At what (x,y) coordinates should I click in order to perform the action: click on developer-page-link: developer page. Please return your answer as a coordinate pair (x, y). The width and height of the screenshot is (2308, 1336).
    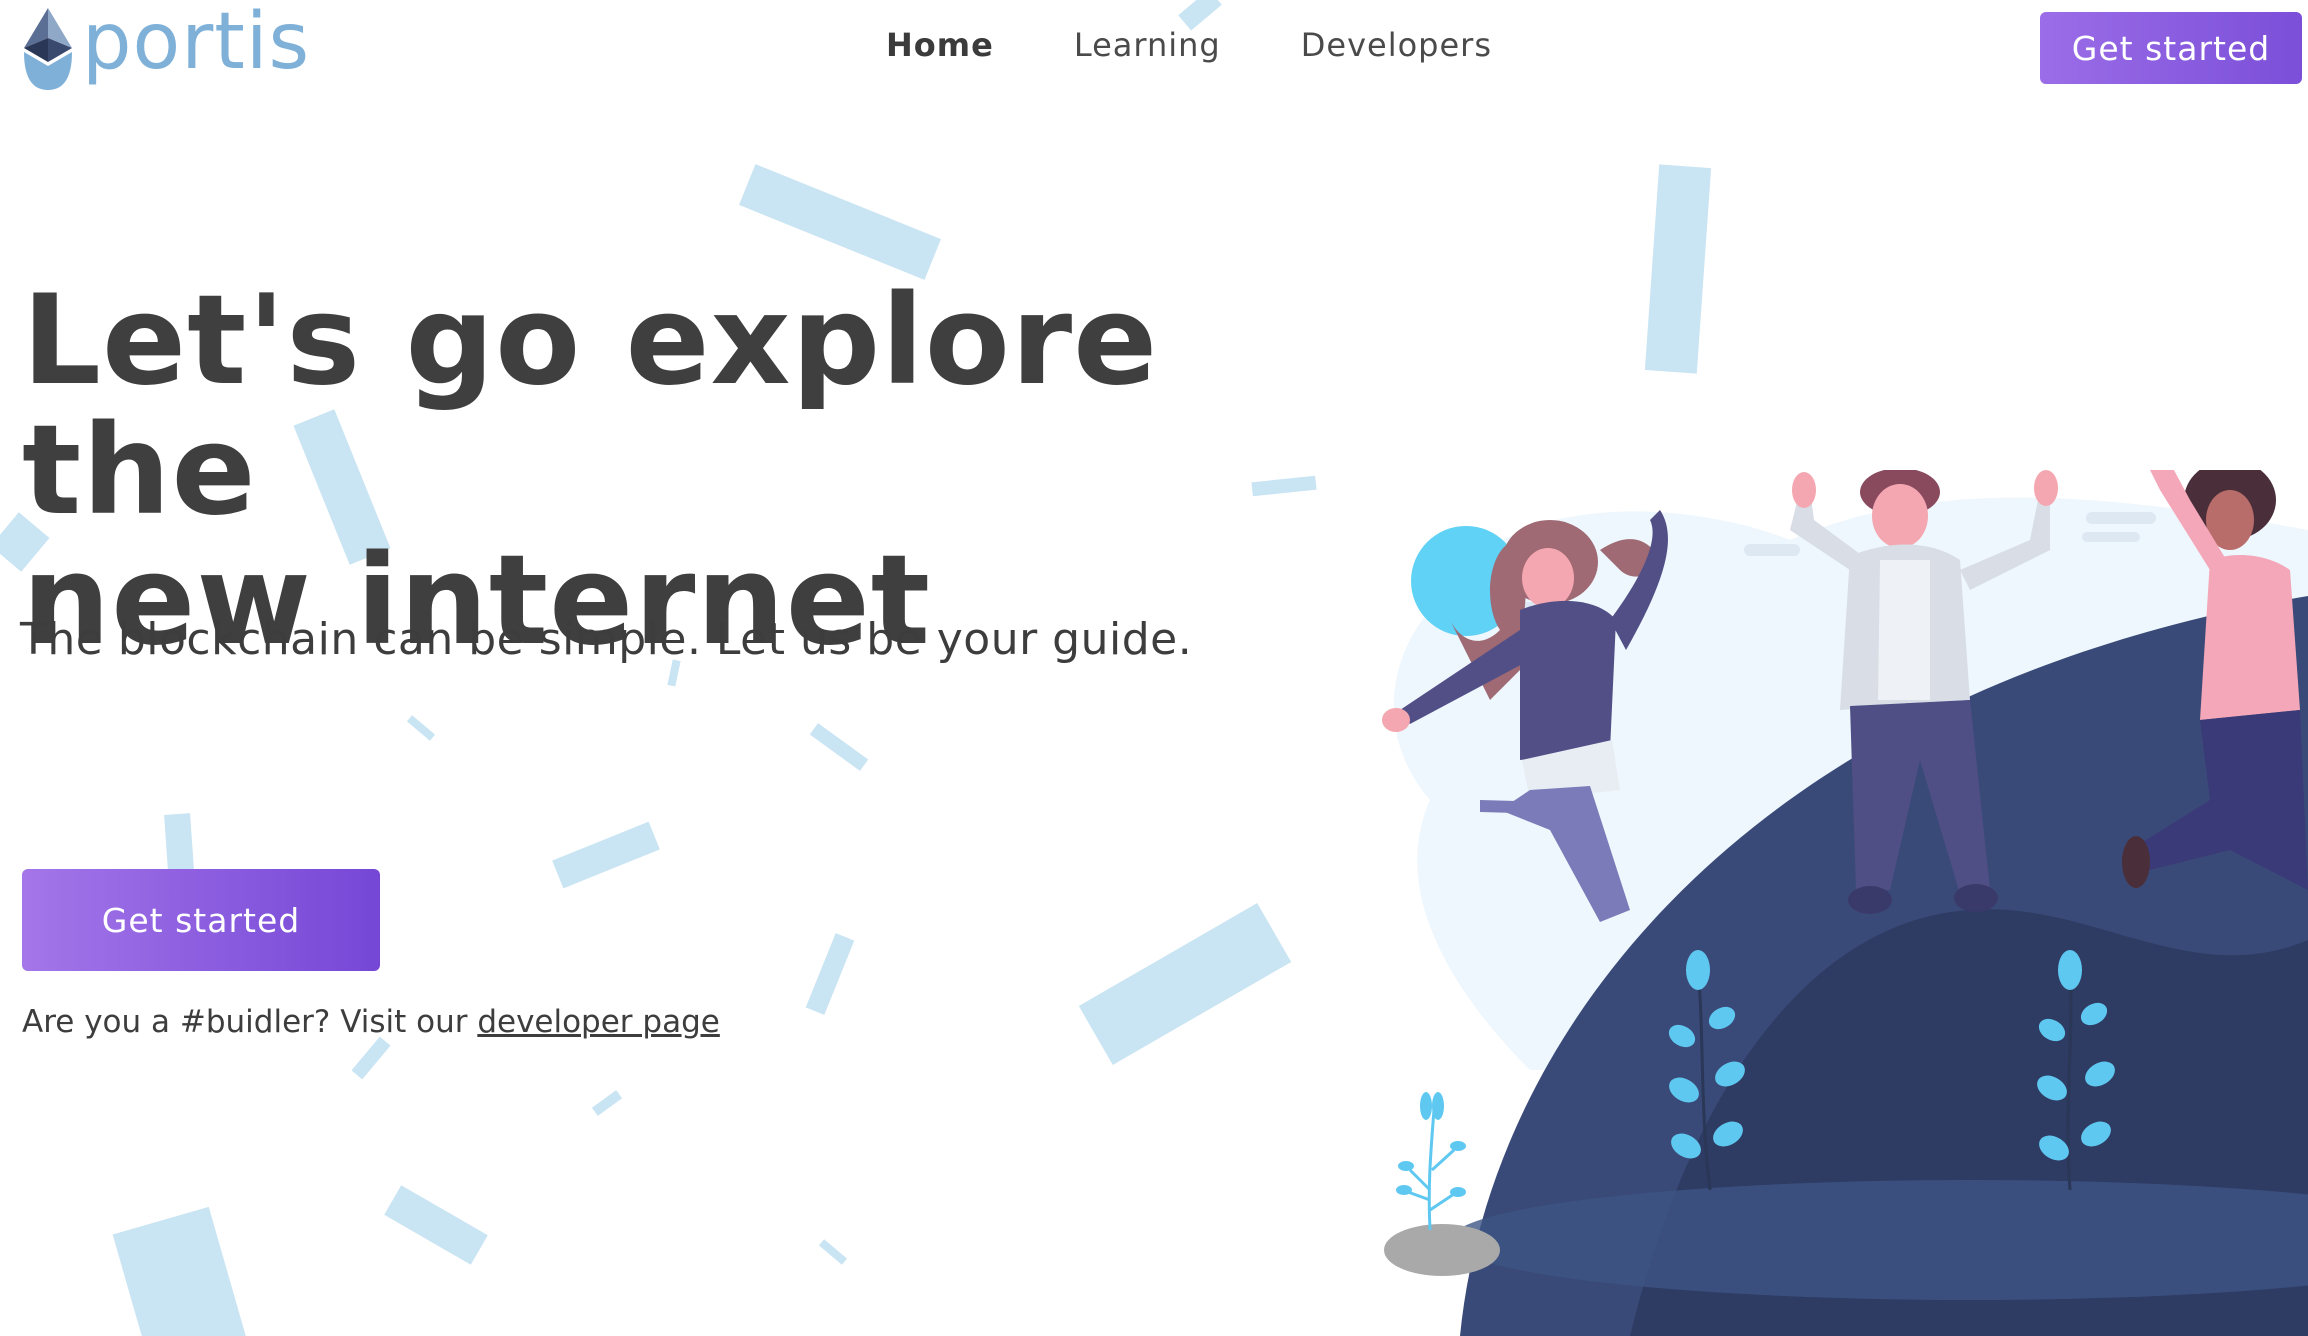
    Looking at the image, I should click on (598, 1022).